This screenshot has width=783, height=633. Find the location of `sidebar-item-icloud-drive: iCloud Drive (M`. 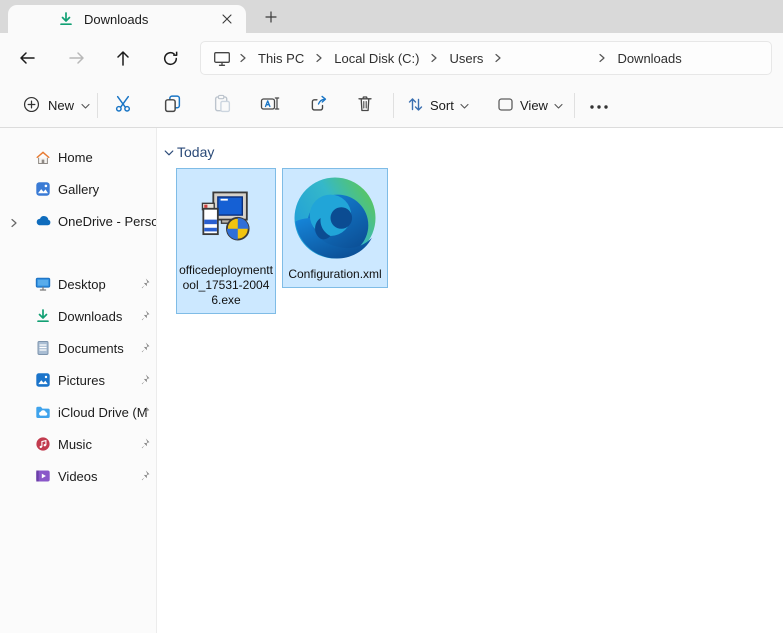

sidebar-item-icloud-drive: iCloud Drive (M is located at coordinates (78, 412).